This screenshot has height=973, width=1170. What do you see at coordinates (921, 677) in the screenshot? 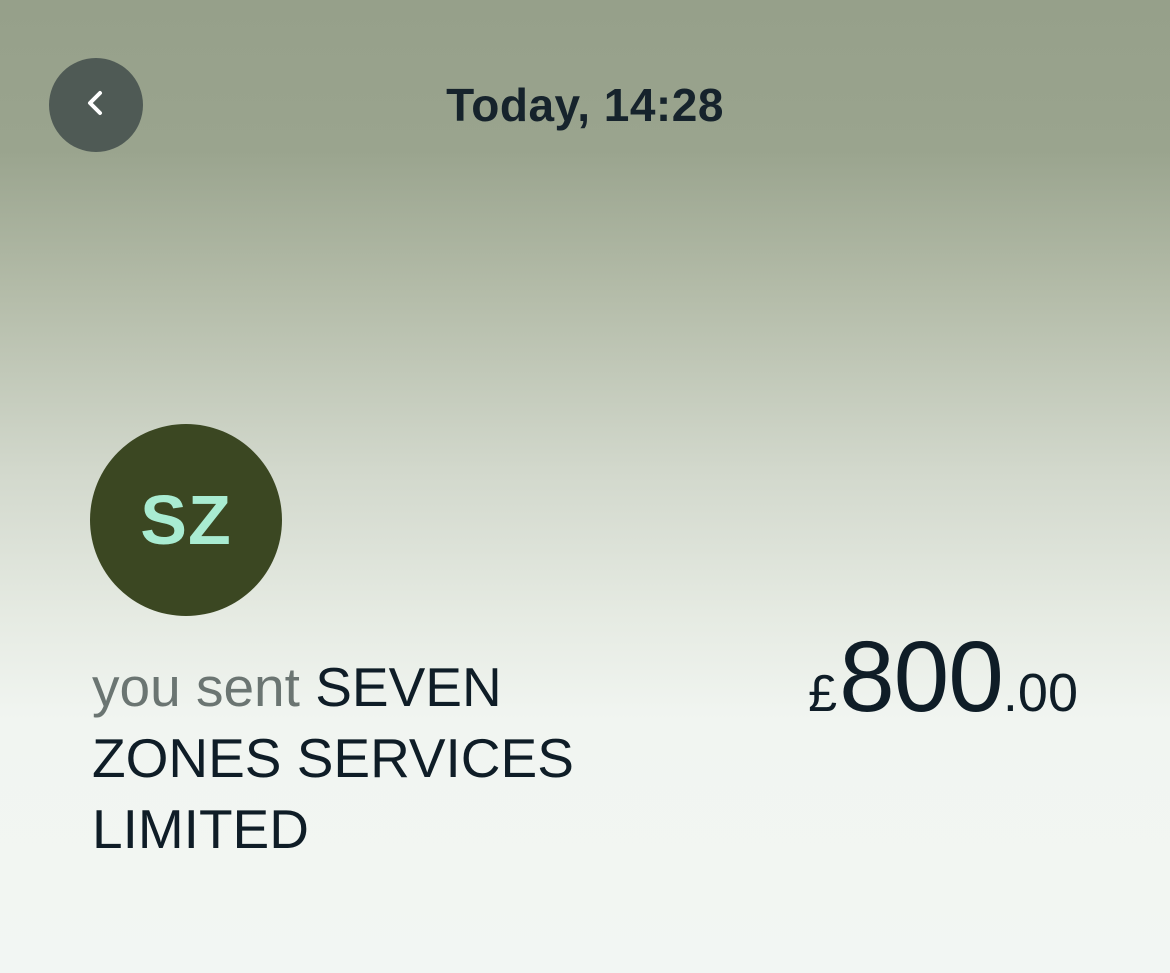
I see `amount-major: 800` at bounding box center [921, 677].